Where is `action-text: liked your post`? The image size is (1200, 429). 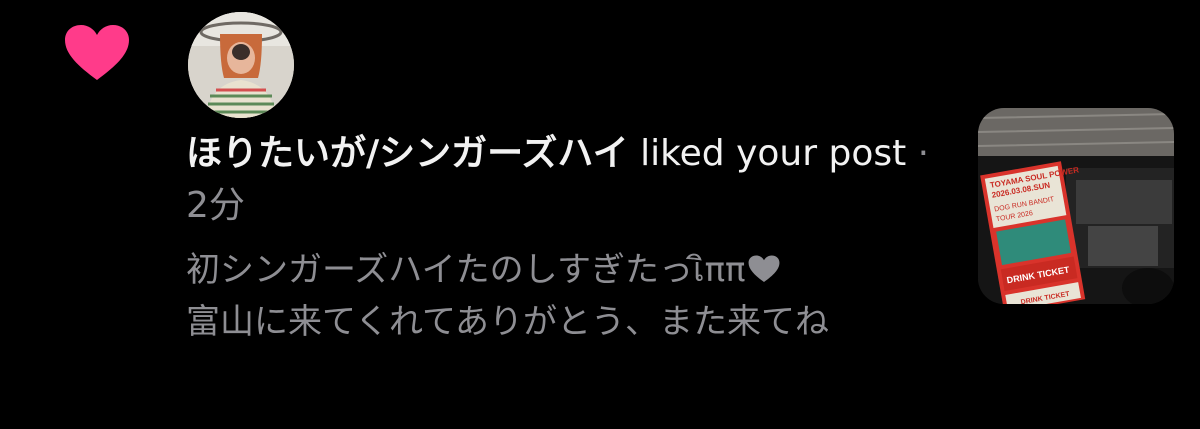 action-text: liked your post is located at coordinates (767, 153).